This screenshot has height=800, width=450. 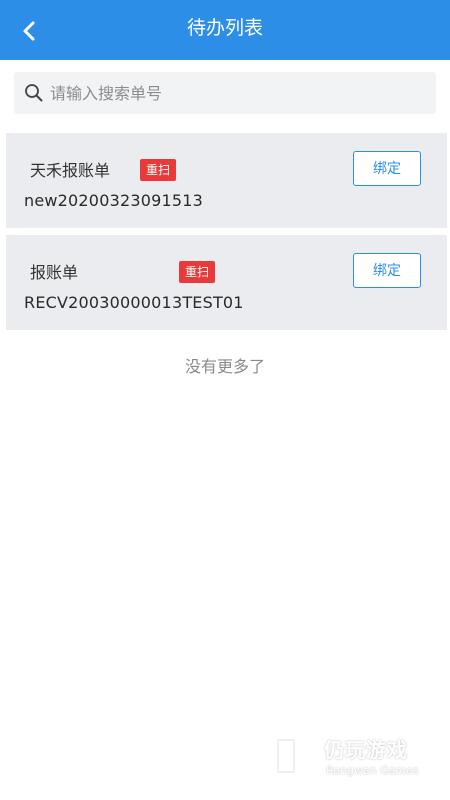 I want to click on watermark-text-en: Rengwan Games, so click(x=372, y=770).